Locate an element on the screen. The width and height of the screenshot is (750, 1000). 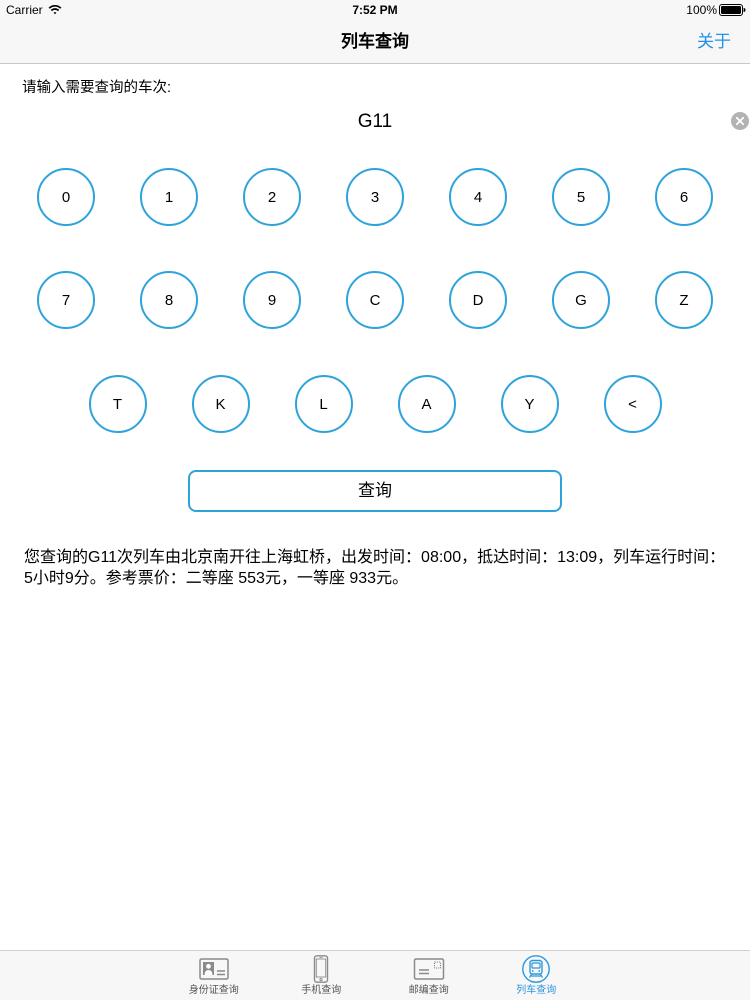
battery-percentage: 100% is located at coordinates (701, 10).